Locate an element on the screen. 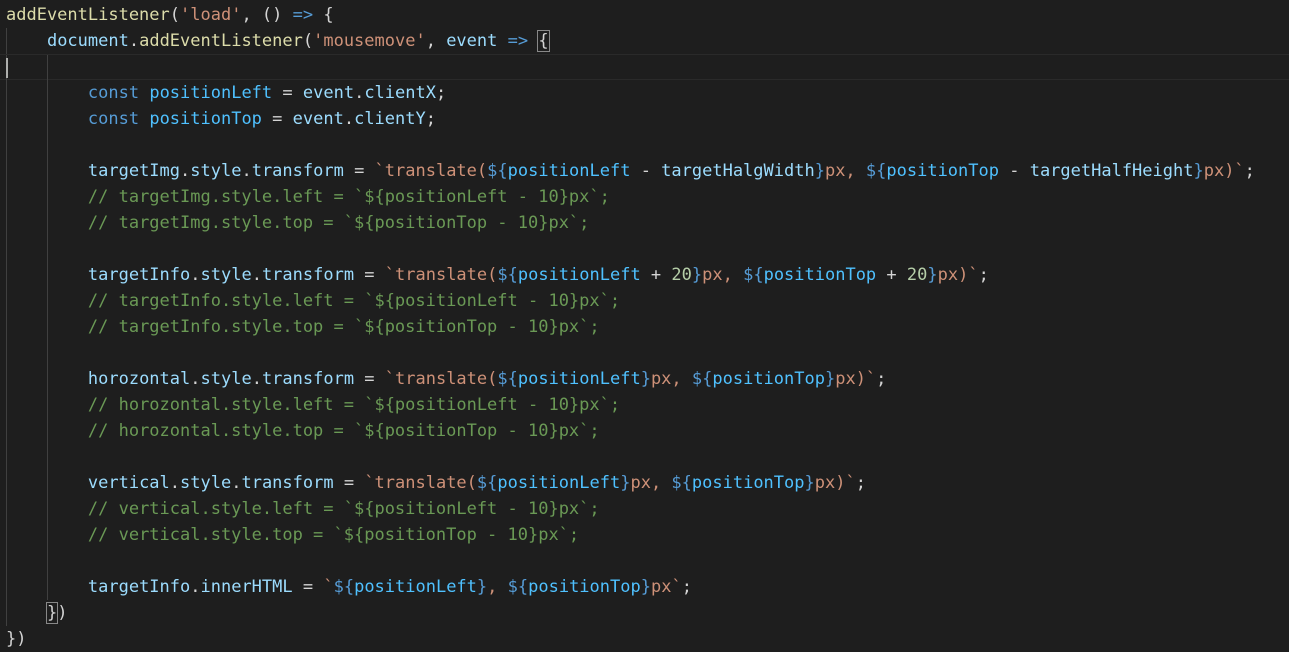 This screenshot has height=652, width=1289. token-pun: , is located at coordinates (436, 41).